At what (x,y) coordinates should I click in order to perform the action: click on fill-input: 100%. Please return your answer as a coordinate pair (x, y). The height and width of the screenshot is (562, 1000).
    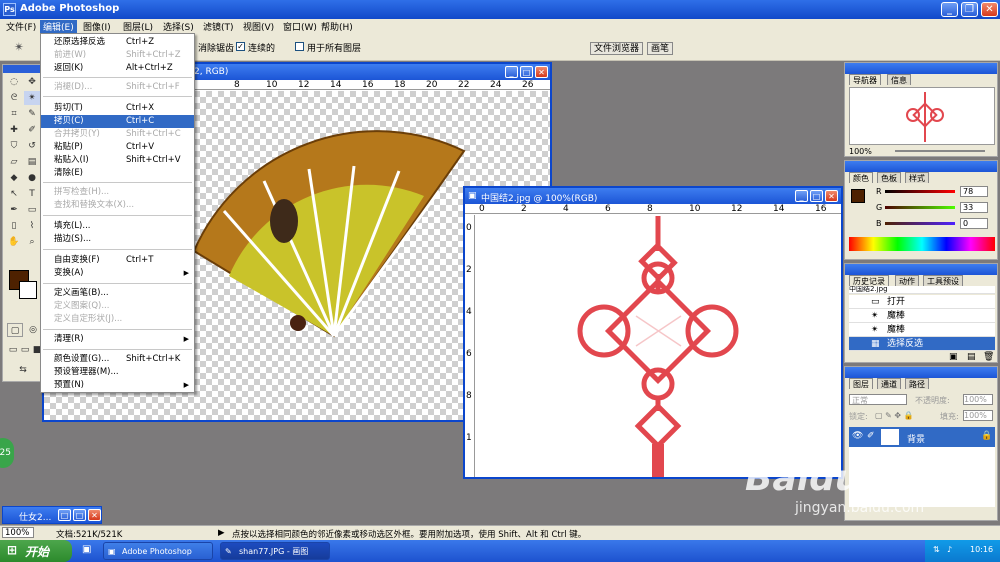
    Looking at the image, I should click on (978, 415).